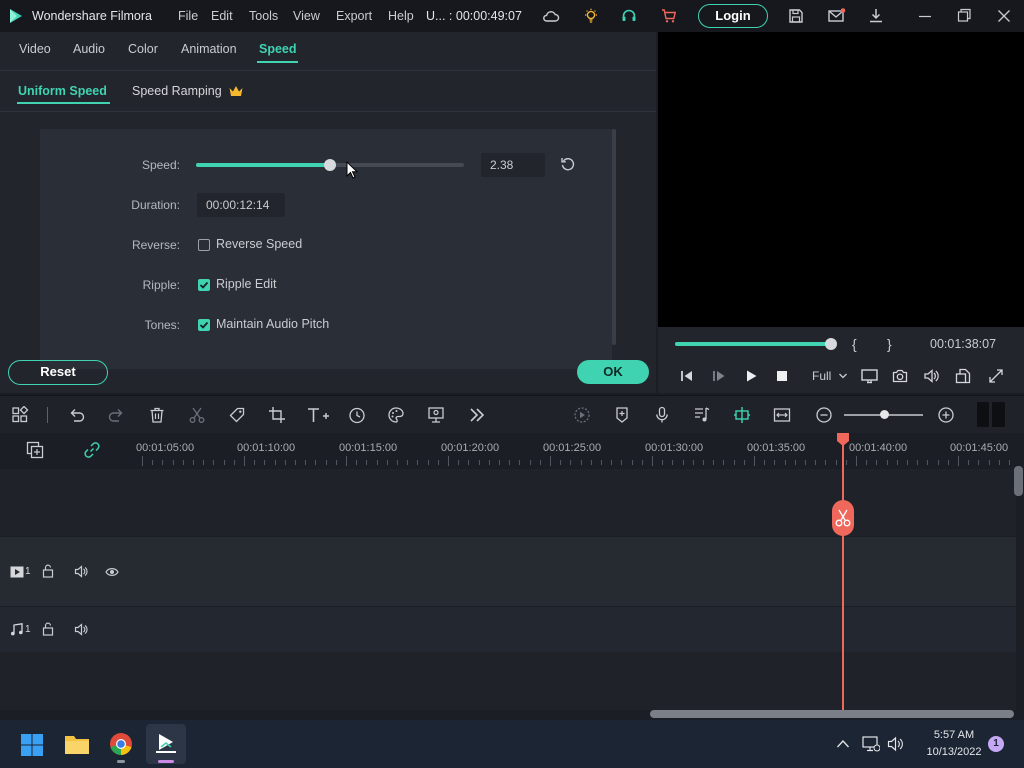 The width and height of the screenshot is (1024, 768). I want to click on ok-button: OK, so click(613, 372).